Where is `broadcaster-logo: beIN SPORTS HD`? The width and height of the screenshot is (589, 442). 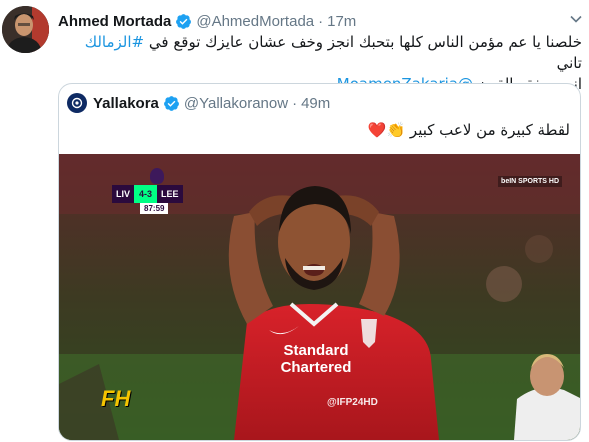 broadcaster-logo: beIN SPORTS HD is located at coordinates (530, 181).